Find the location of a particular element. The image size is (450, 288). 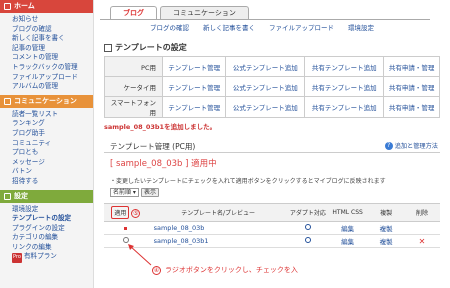

subnav-item: ブログの確認 is located at coordinates (169, 27).